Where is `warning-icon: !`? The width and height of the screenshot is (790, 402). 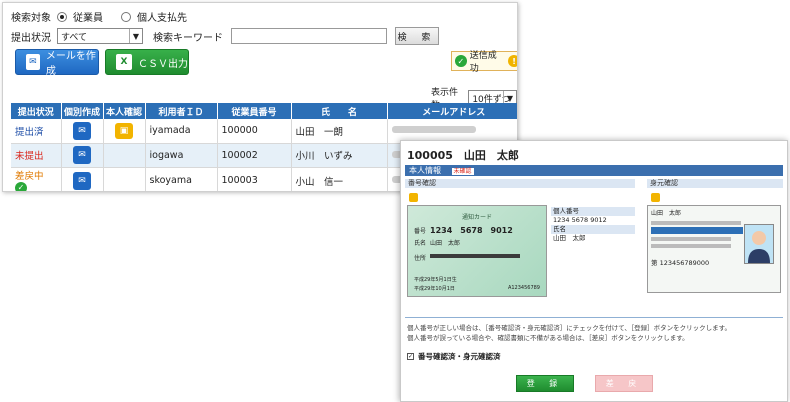
warning-icon: ! is located at coordinates (512, 61).